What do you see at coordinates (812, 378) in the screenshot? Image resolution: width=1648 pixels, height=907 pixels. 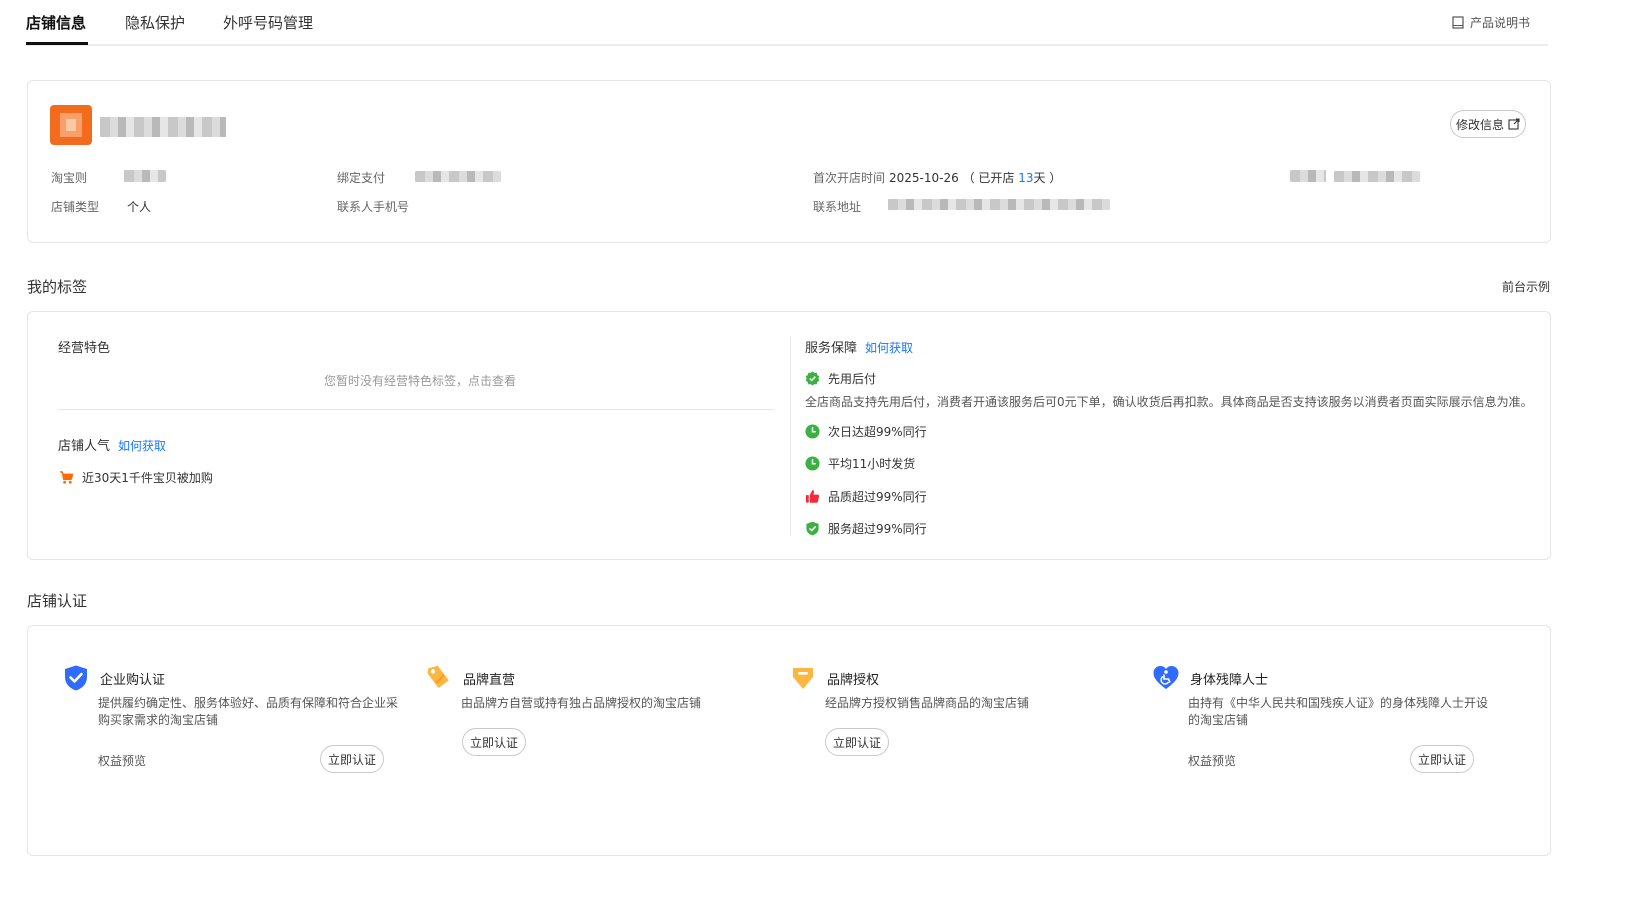 I see `badge-icon` at bounding box center [812, 378].